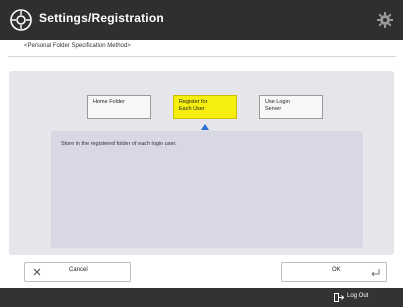  I want to click on cancel-button: Cancel, so click(77, 272).